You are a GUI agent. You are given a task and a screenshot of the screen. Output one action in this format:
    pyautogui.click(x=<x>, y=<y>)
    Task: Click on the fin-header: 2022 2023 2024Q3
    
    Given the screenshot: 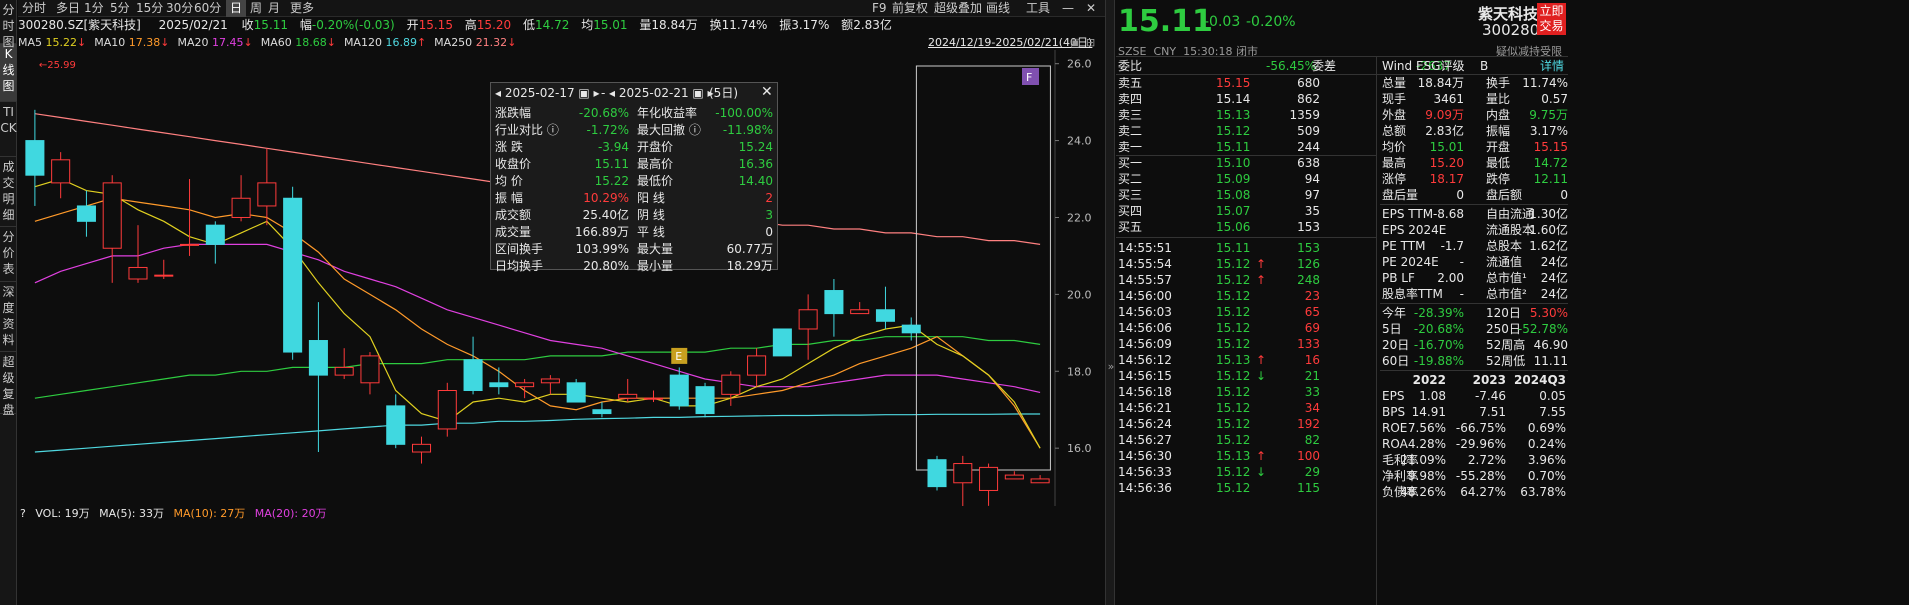 What is the action you would take?
    pyautogui.click(x=1474, y=380)
    